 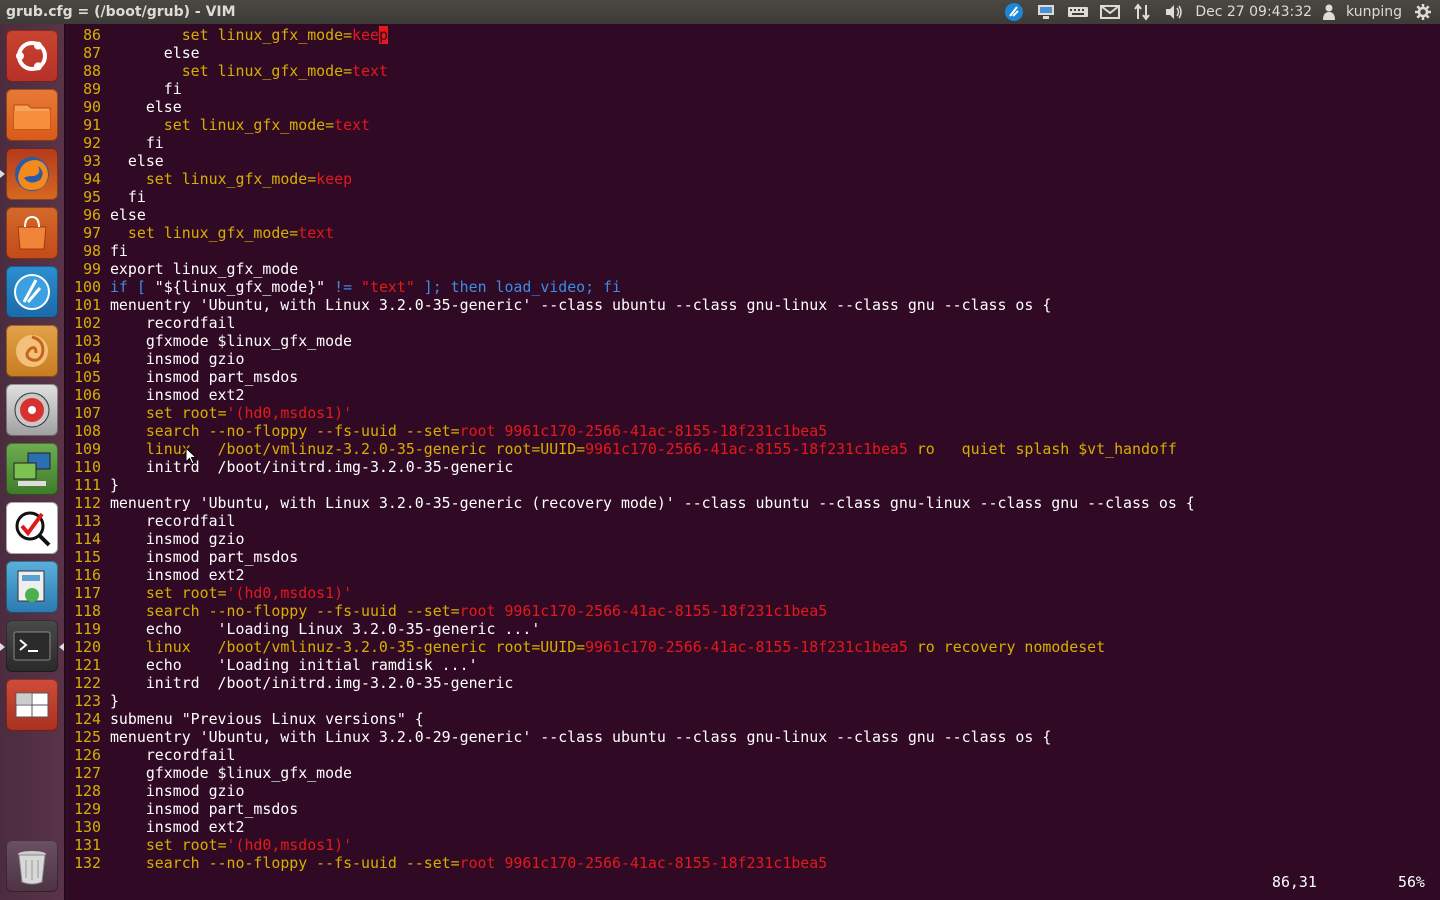 What do you see at coordinates (630, 35) in the screenshot?
I see `code-line: 86 set linux_gfx_mode=keep` at bounding box center [630, 35].